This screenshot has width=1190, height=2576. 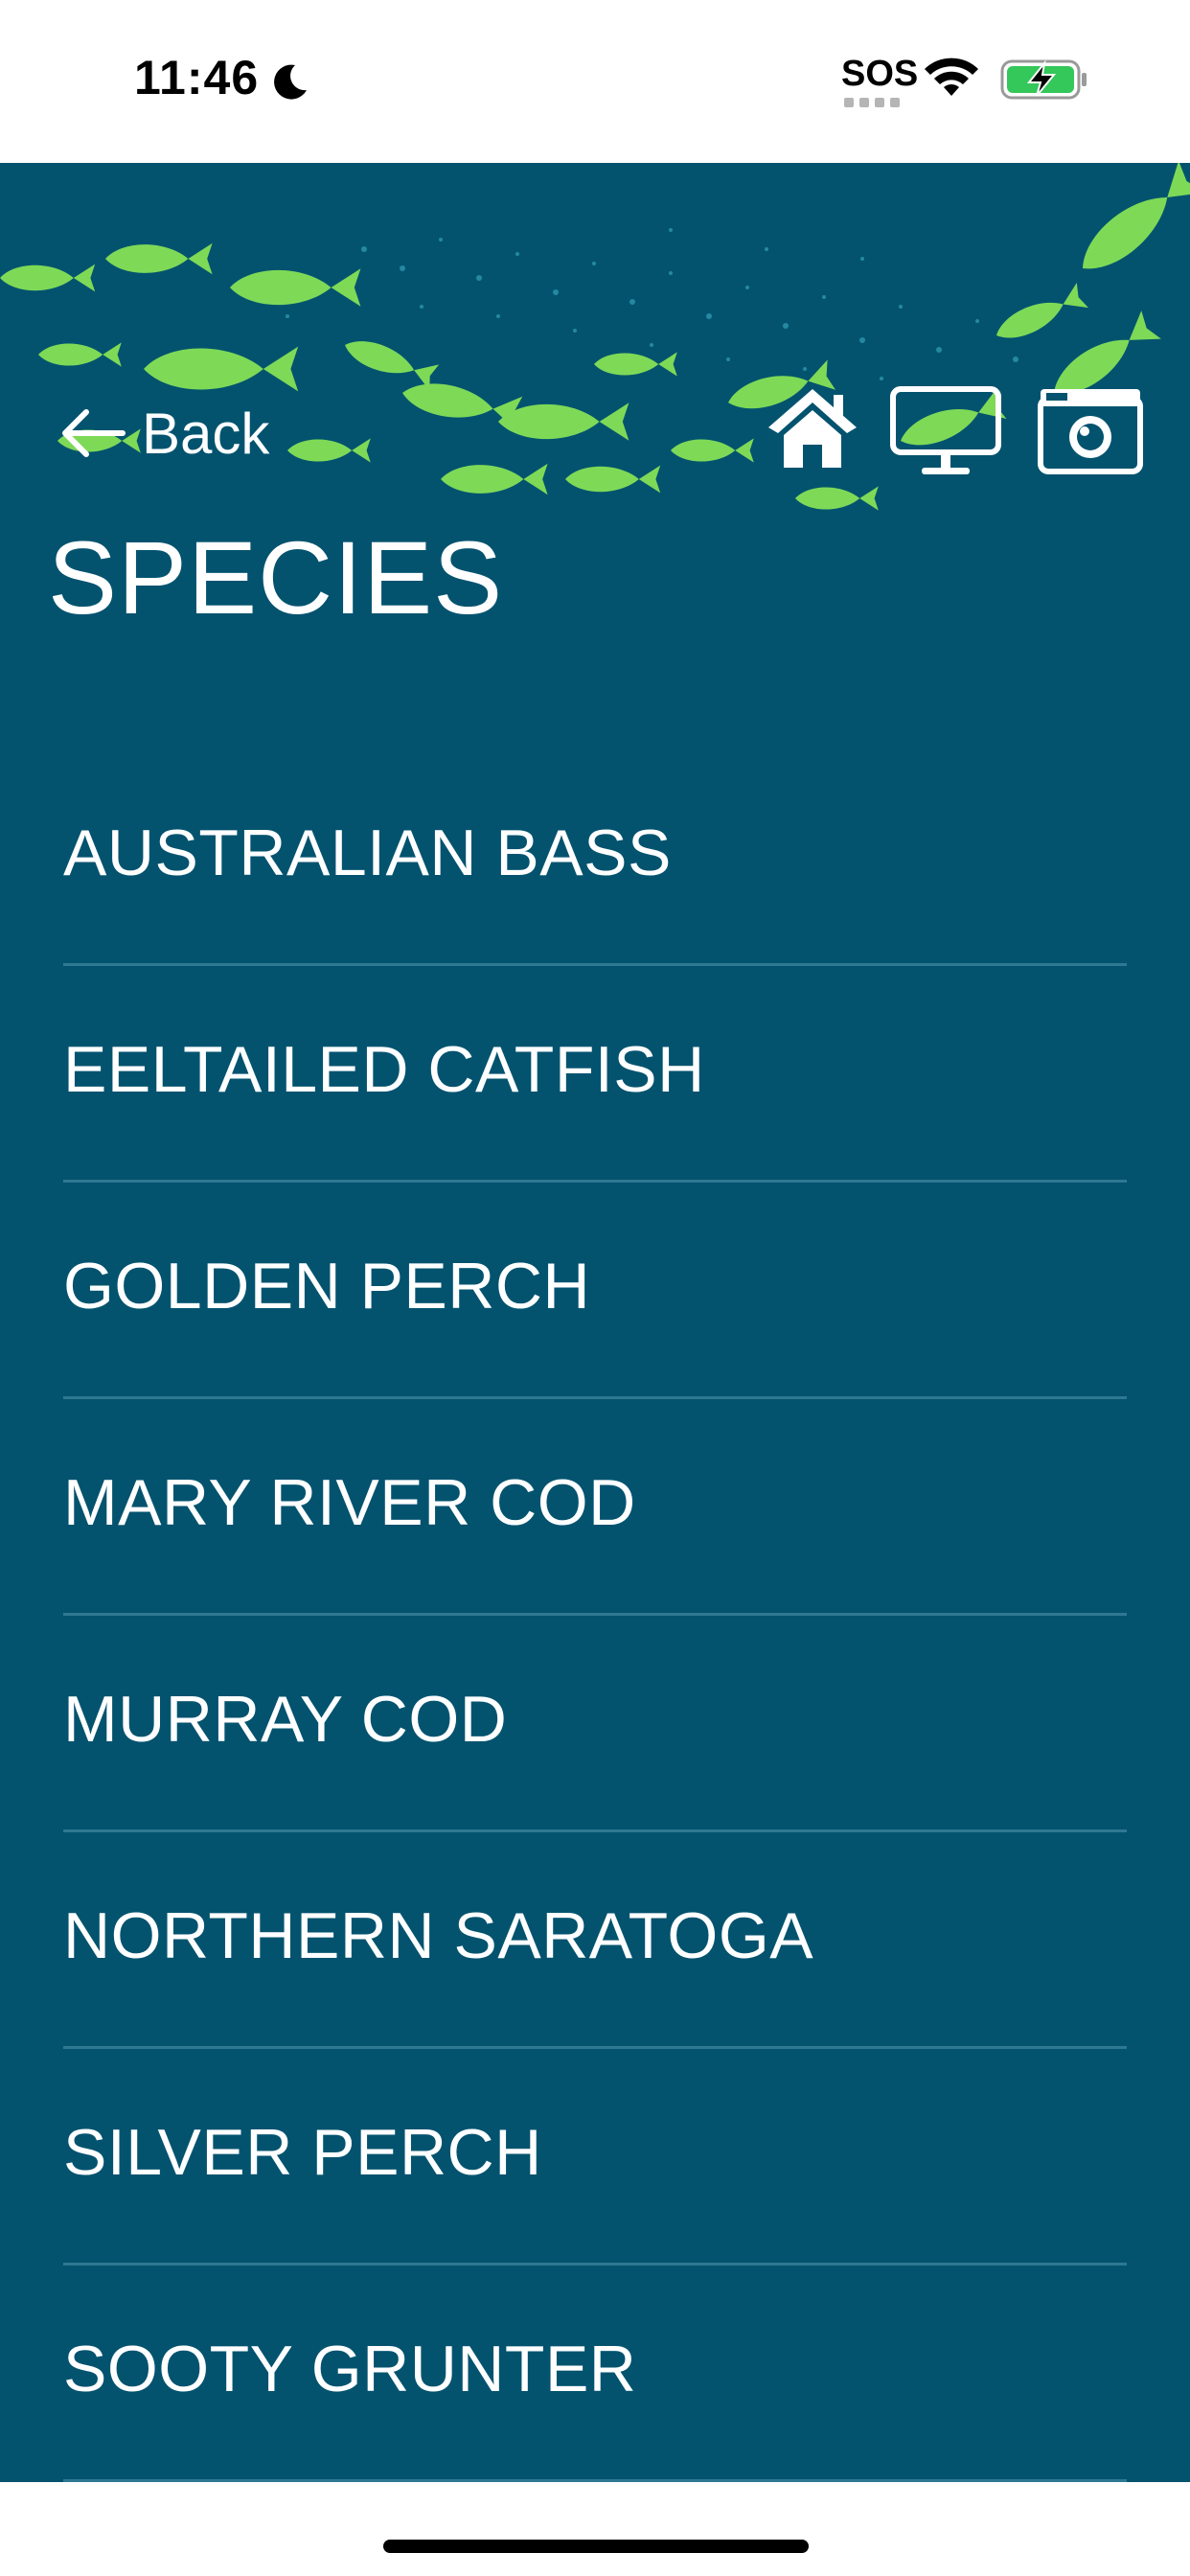 I want to click on back-label: Back, so click(x=206, y=433).